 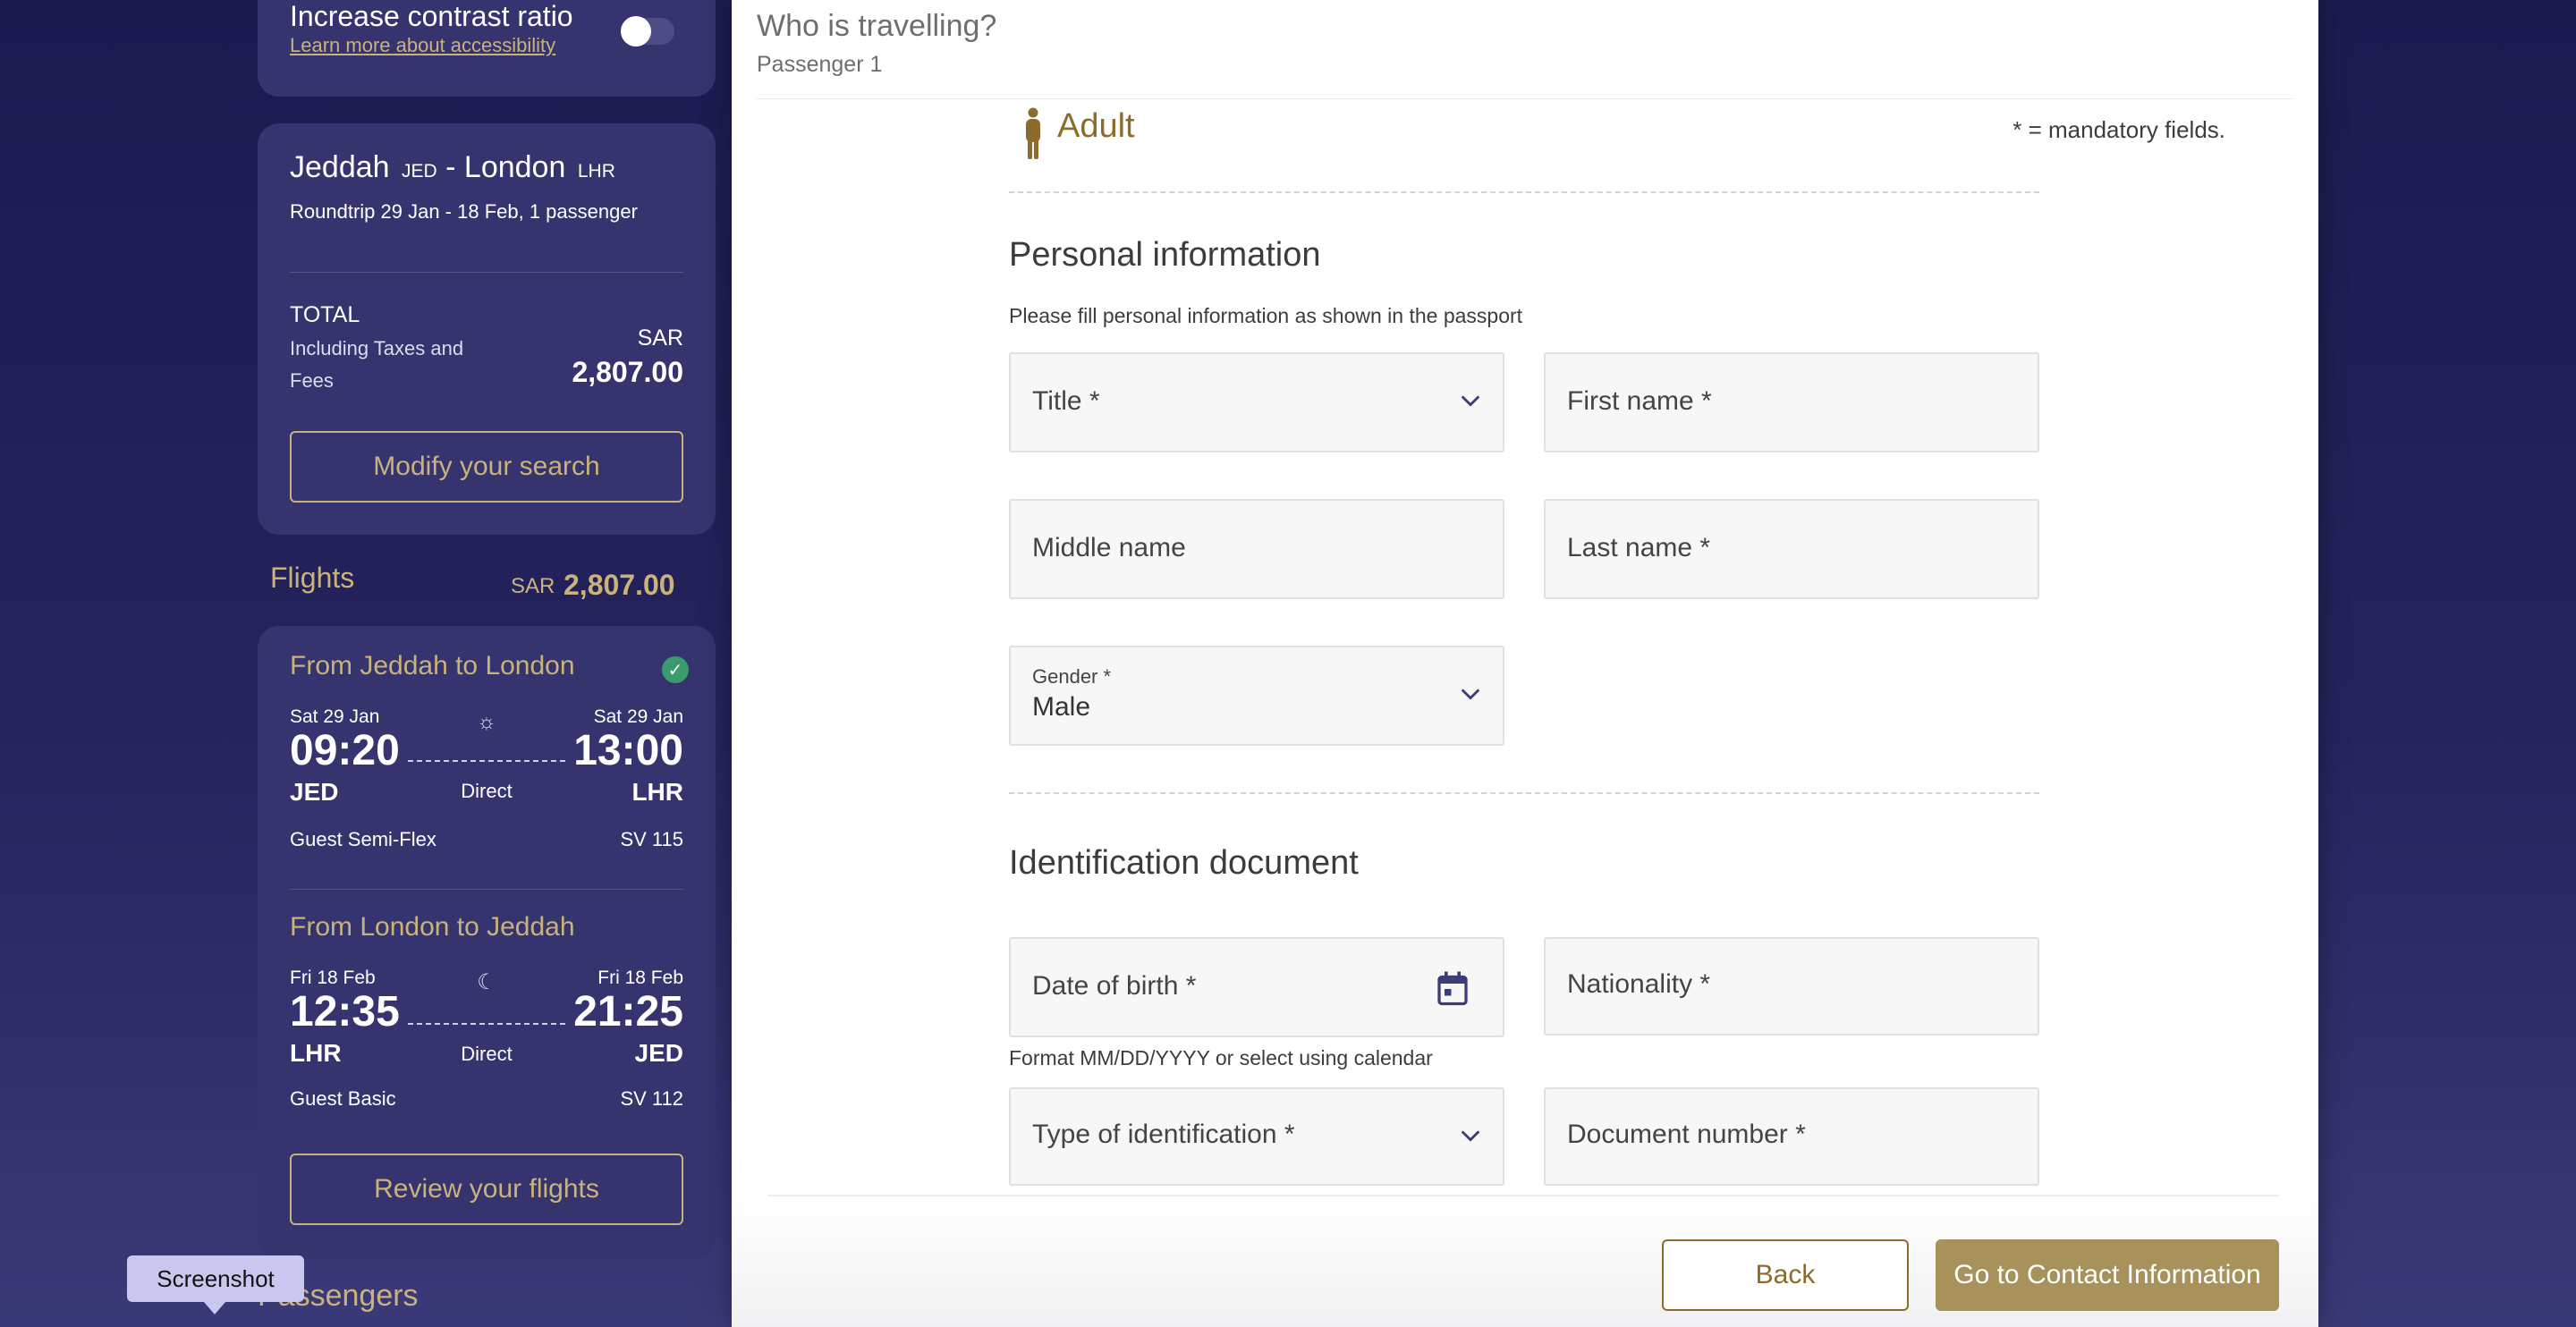 I want to click on outbound-arrival-time: 13:00, so click(x=628, y=750).